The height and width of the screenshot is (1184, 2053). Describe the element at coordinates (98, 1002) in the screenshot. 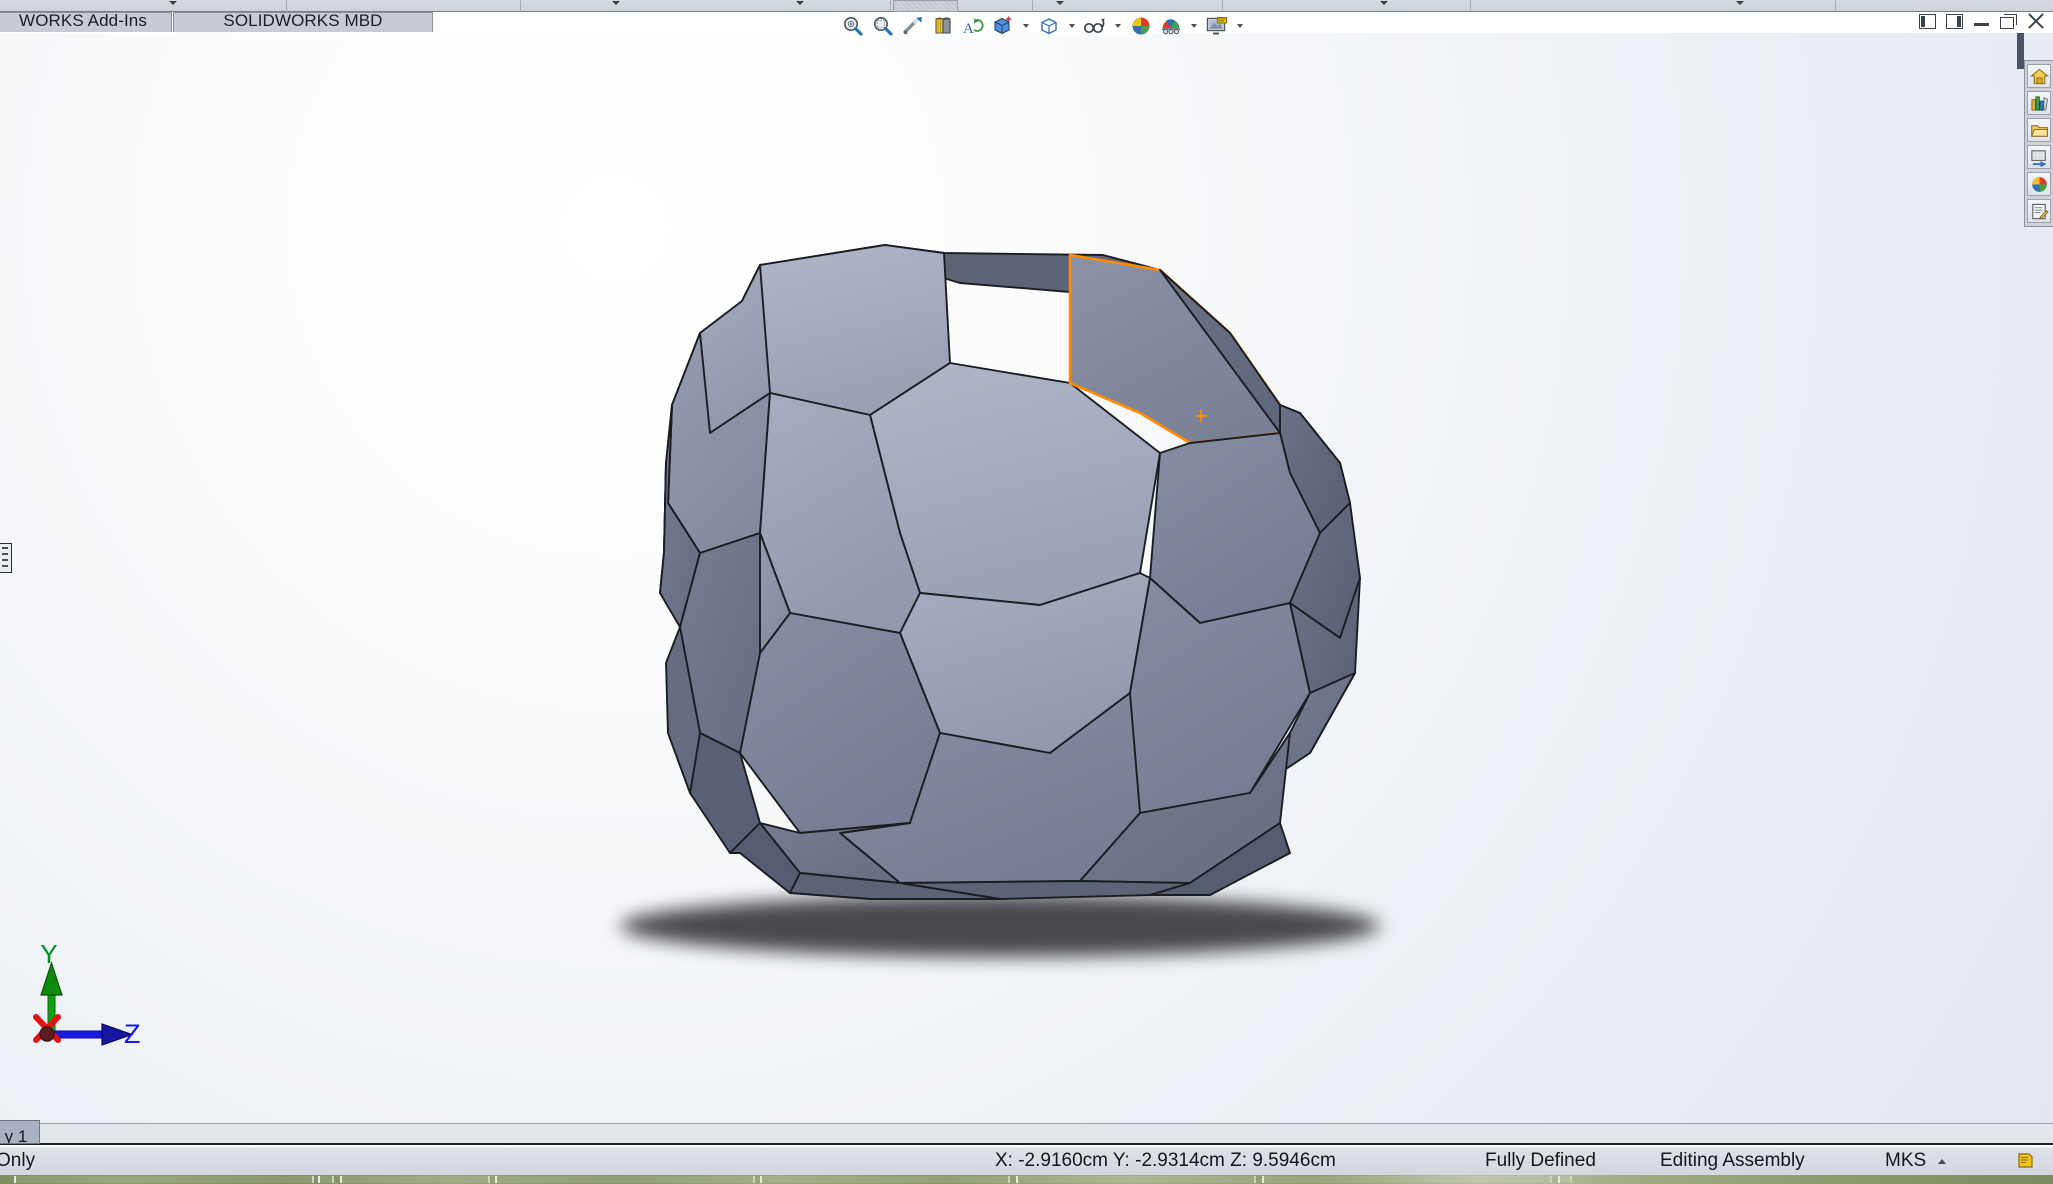

I see `axis-triad: Y Z` at that location.